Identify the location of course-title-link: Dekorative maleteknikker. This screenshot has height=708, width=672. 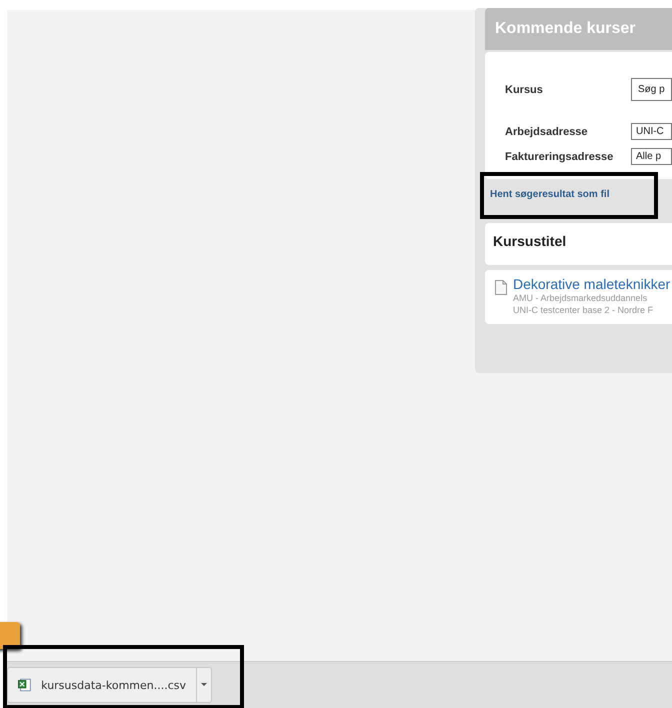
(591, 284).